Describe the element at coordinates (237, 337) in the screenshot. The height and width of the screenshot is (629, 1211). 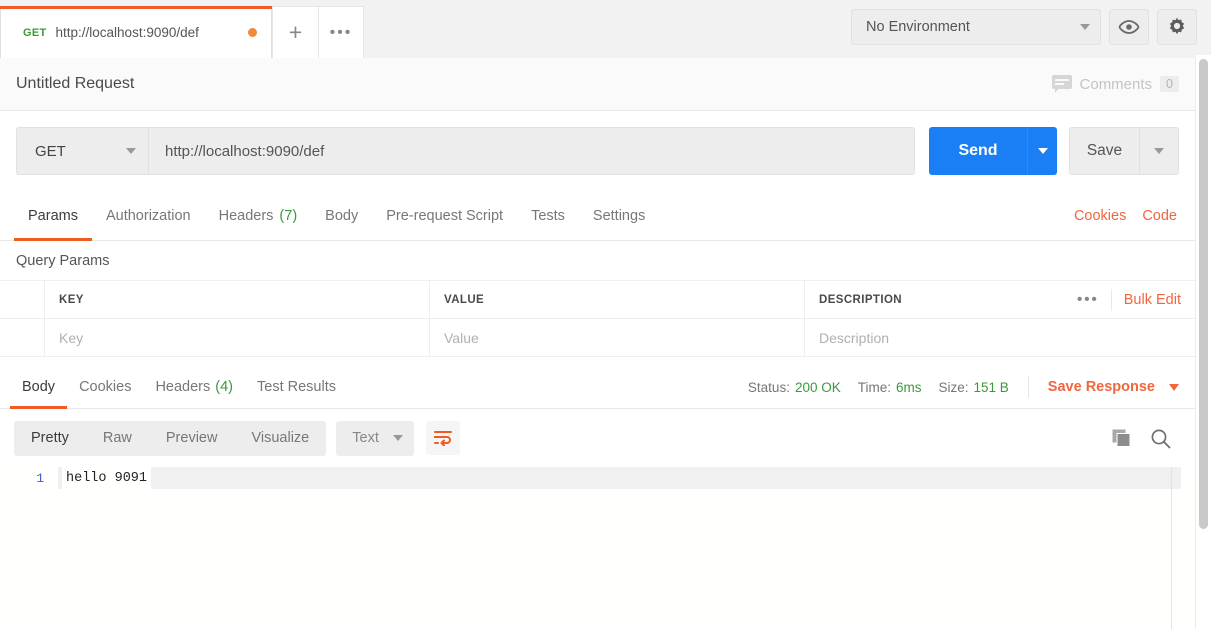
I see `param-key-input: Key` at that location.